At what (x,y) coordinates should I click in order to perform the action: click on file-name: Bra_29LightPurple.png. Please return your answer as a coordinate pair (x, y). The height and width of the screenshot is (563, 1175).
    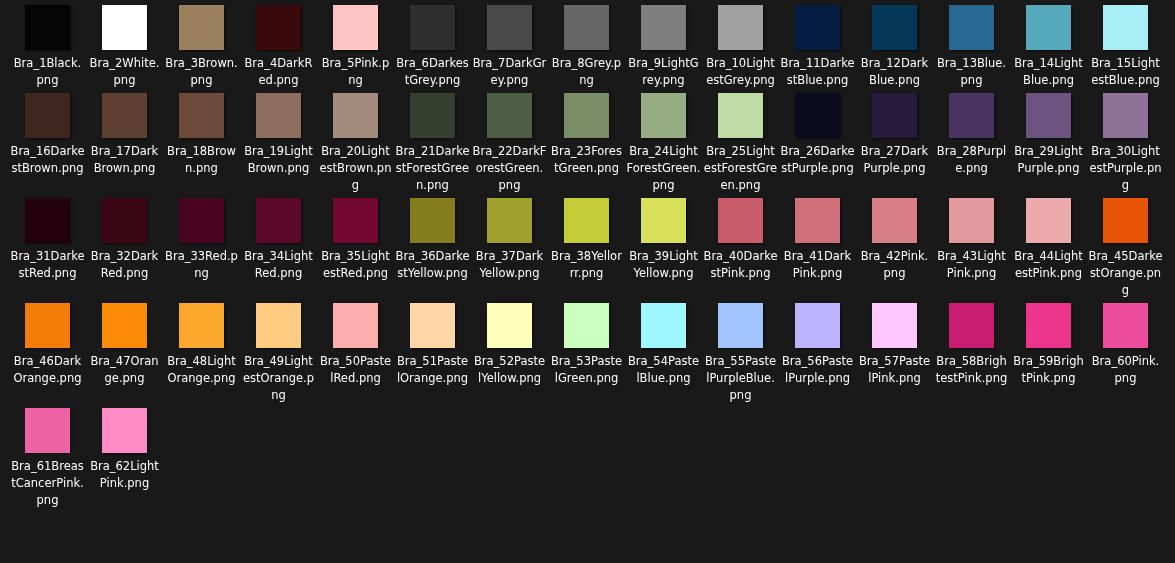
    Looking at the image, I should click on (1048, 160).